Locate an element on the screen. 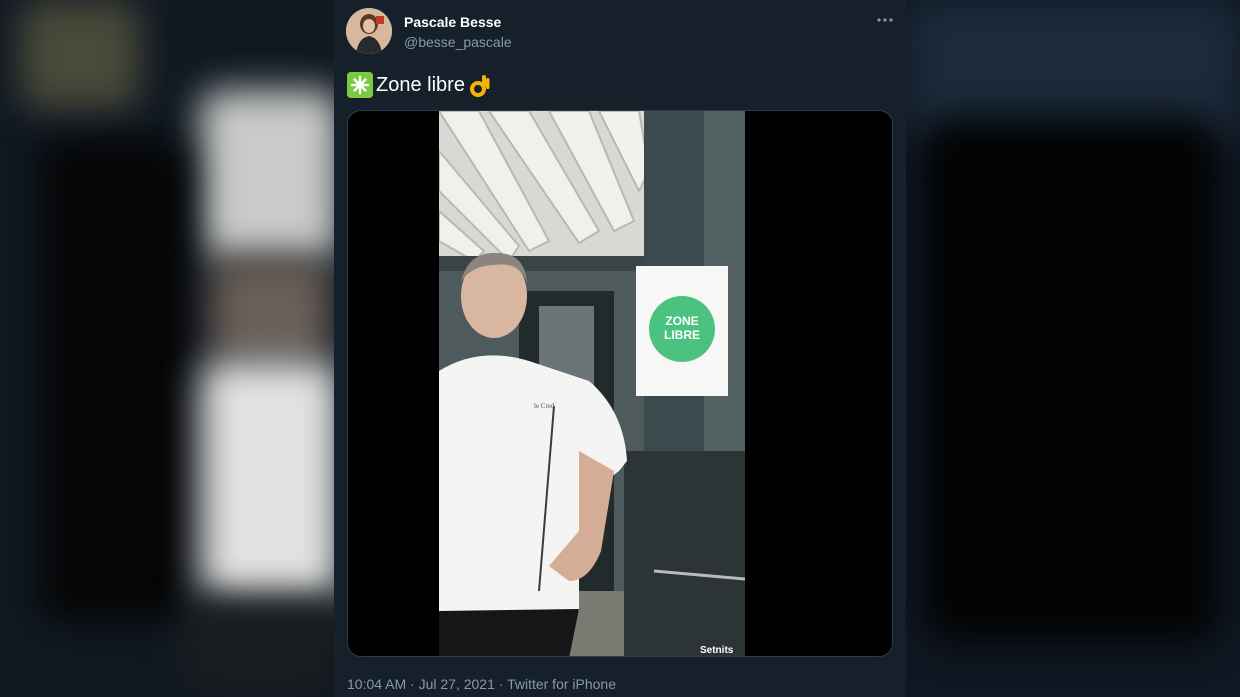 The image size is (1240, 697). tweet-text: Zone libre is located at coordinates (419, 85).